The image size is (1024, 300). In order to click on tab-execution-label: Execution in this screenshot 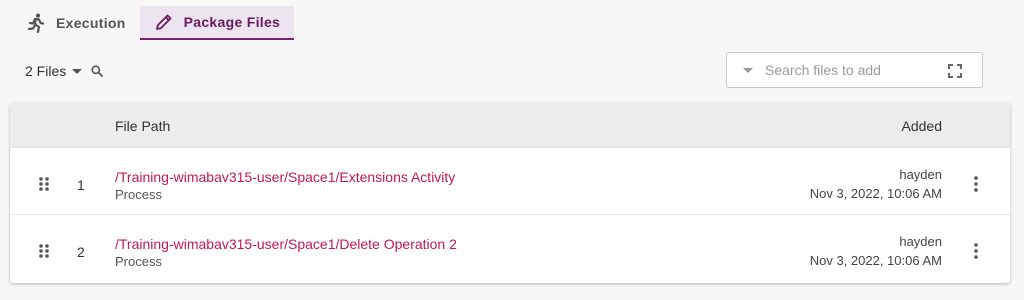, I will do `click(91, 23)`.